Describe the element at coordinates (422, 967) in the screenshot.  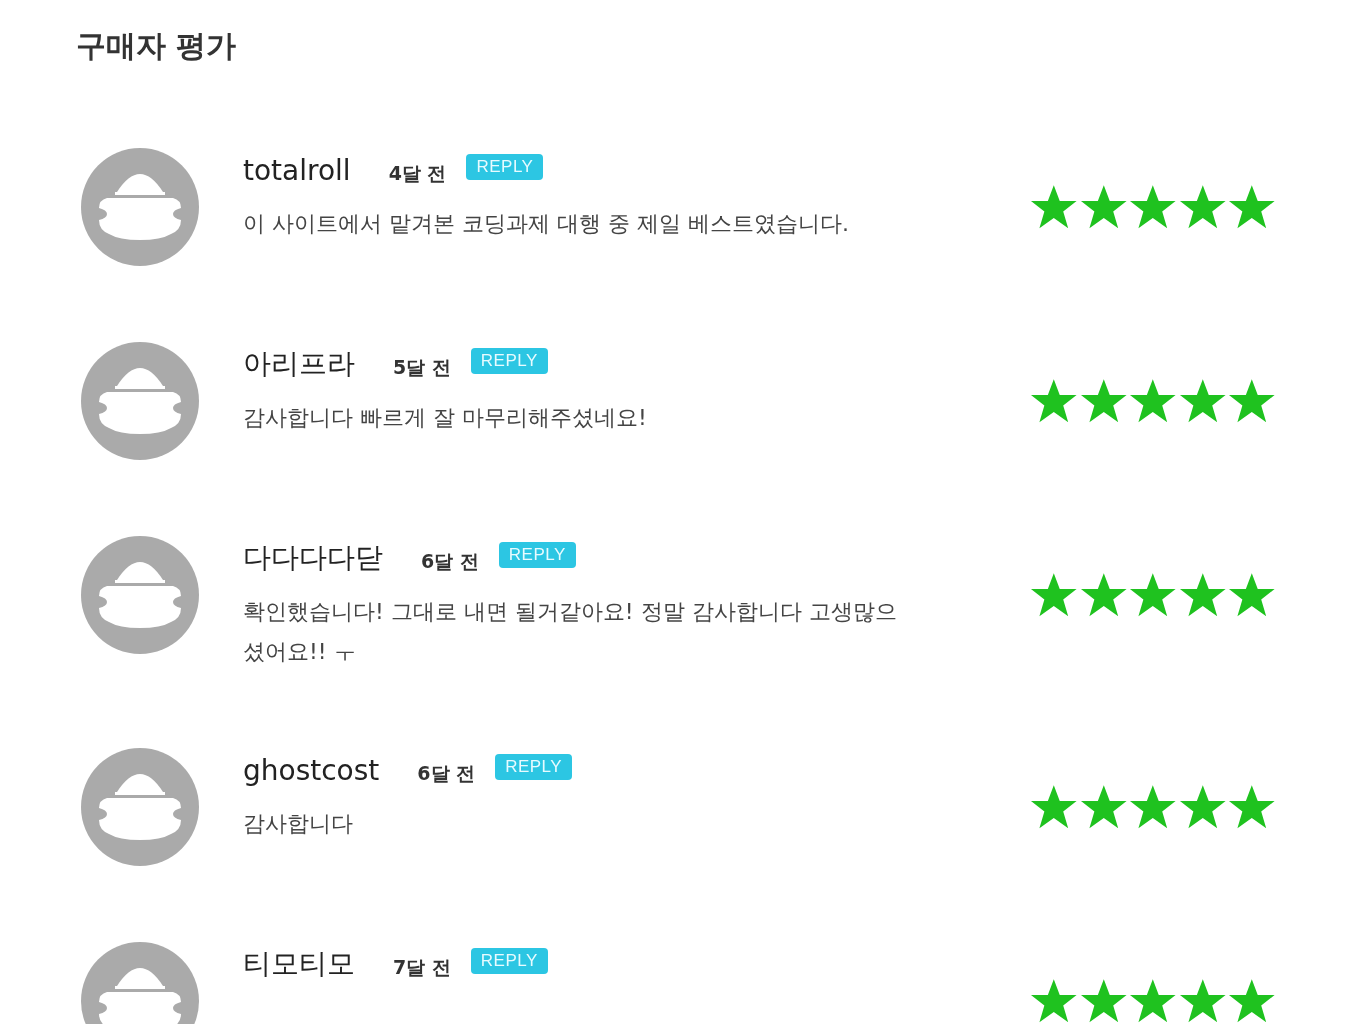
I see `review-time: 7달 전` at that location.